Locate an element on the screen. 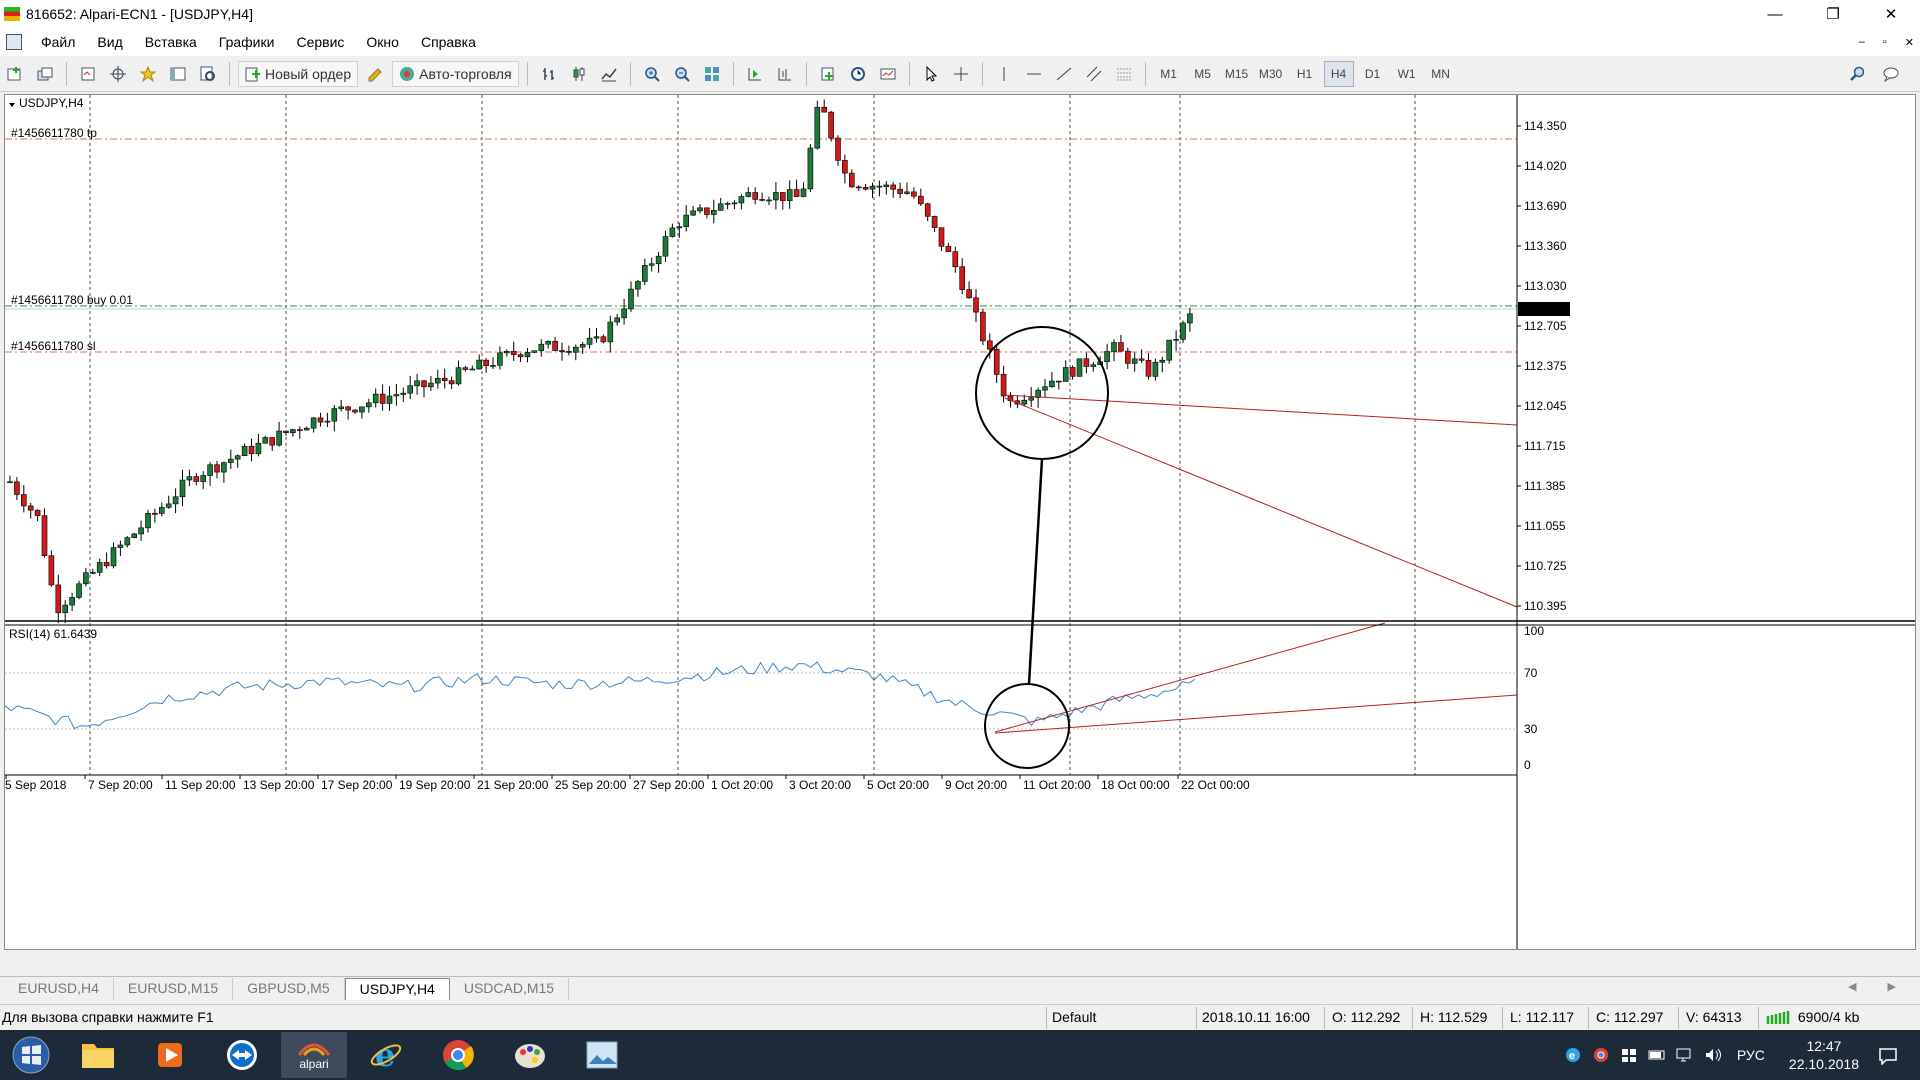 Image resolution: width=1920 pixels, height=1080 pixels. menu-view: Вид is located at coordinates (109, 42).